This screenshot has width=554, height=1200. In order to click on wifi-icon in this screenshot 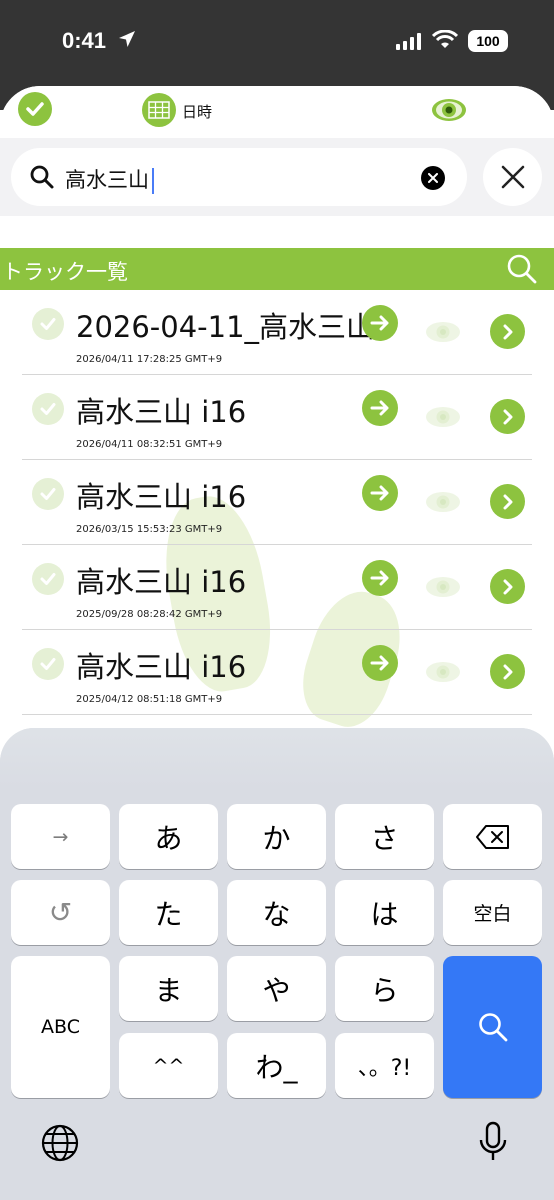, I will do `click(445, 39)`.